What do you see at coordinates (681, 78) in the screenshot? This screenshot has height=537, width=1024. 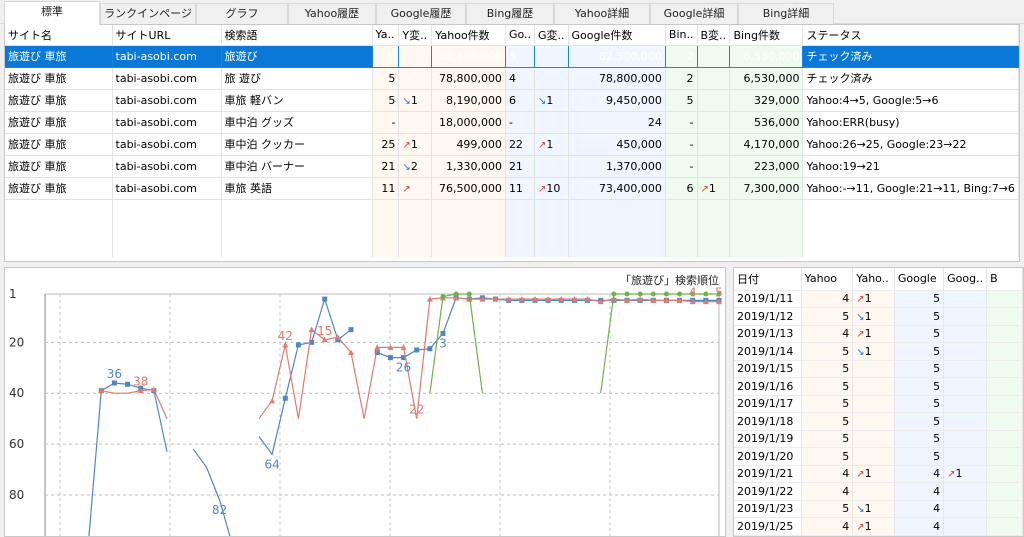 I see `cell-b: 2` at bounding box center [681, 78].